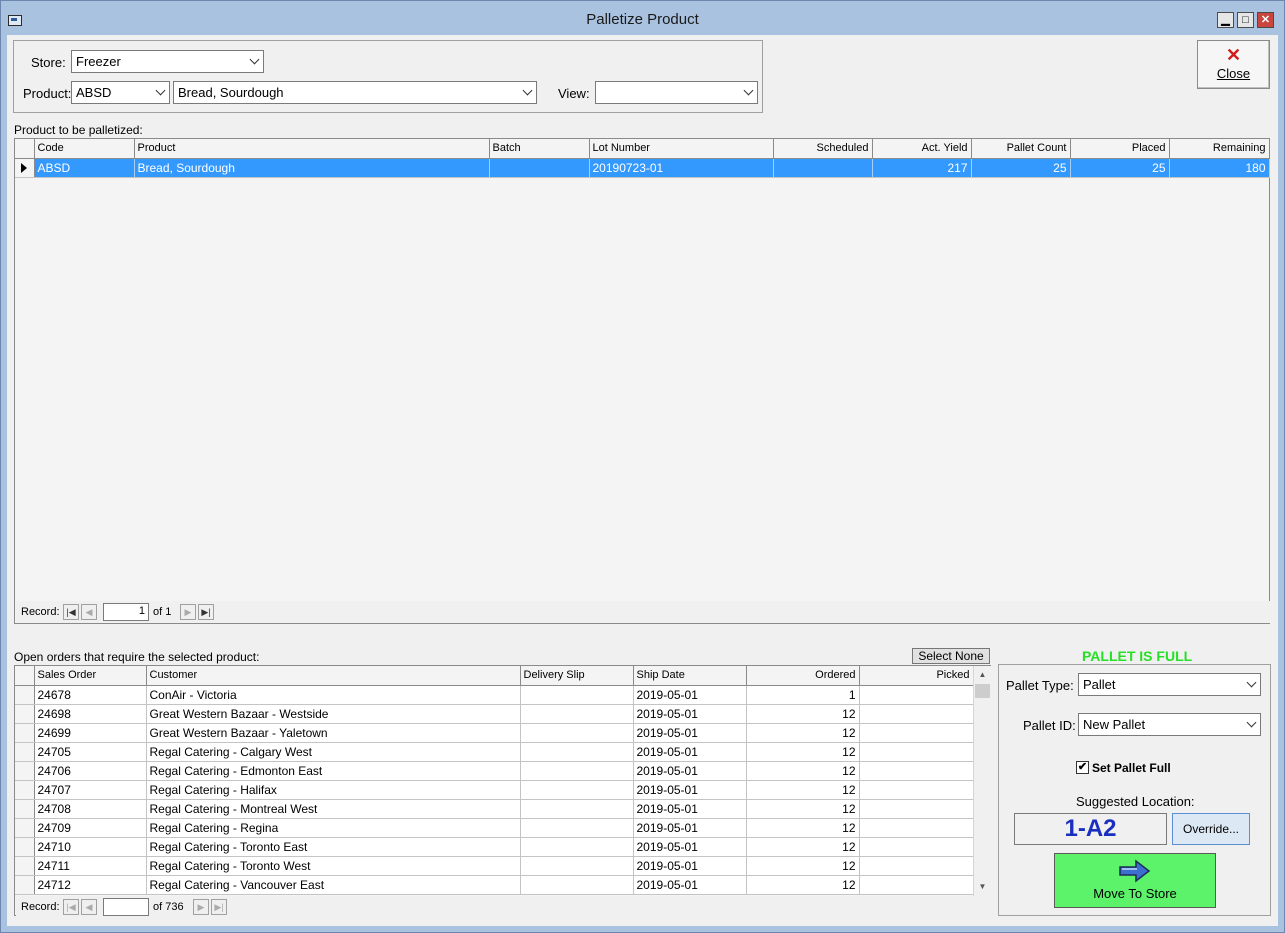  What do you see at coordinates (1169, 684) in the screenshot?
I see `pallet-type-select: Pallet` at bounding box center [1169, 684].